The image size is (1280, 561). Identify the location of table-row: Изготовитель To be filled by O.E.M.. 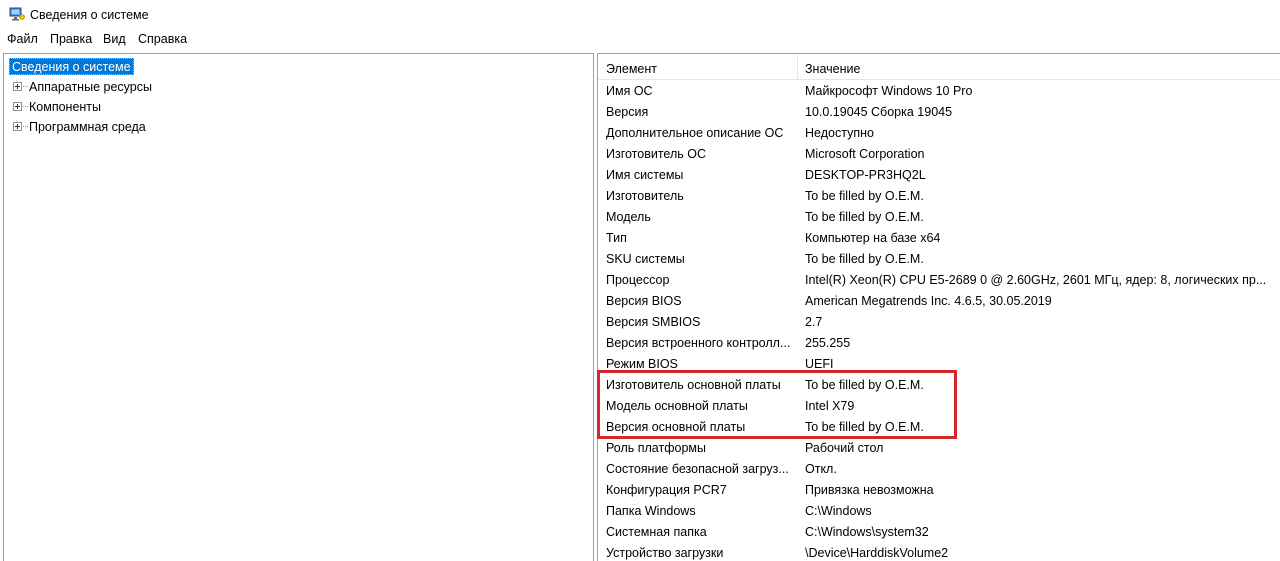
(939, 196).